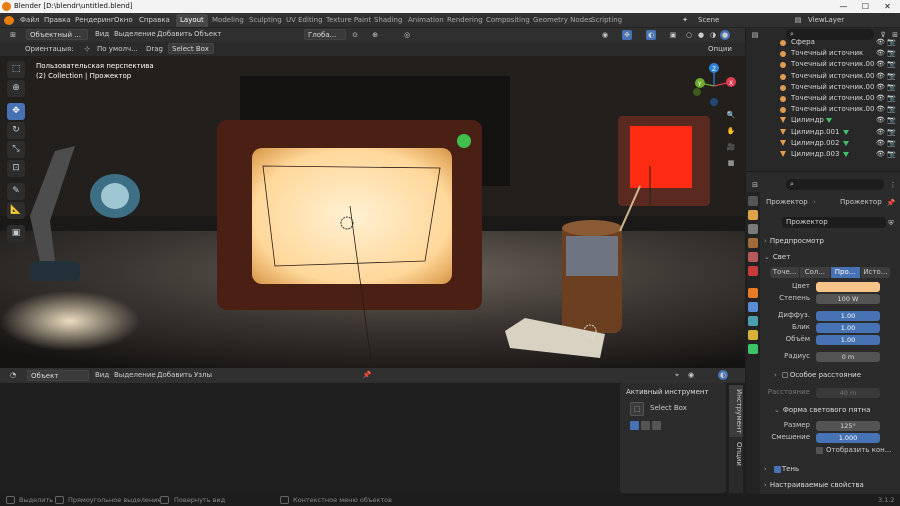  What do you see at coordinates (677, 375) in the screenshot?
I see `snap-node-icon: ⌖` at bounding box center [677, 375].